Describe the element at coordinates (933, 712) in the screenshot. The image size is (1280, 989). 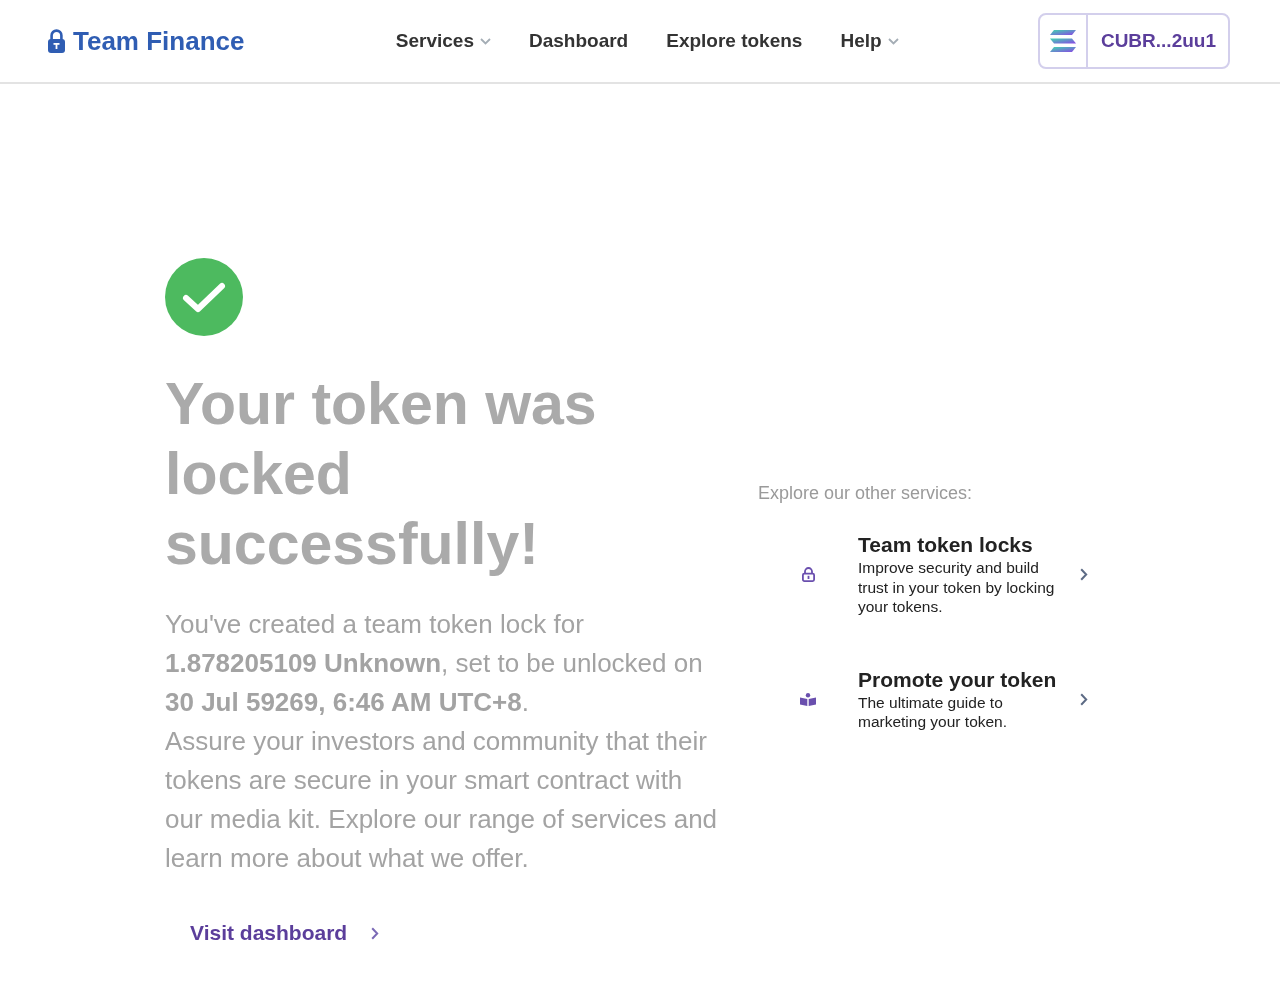
I see `service-description: The ultimate guide to marketing your token.` at that location.